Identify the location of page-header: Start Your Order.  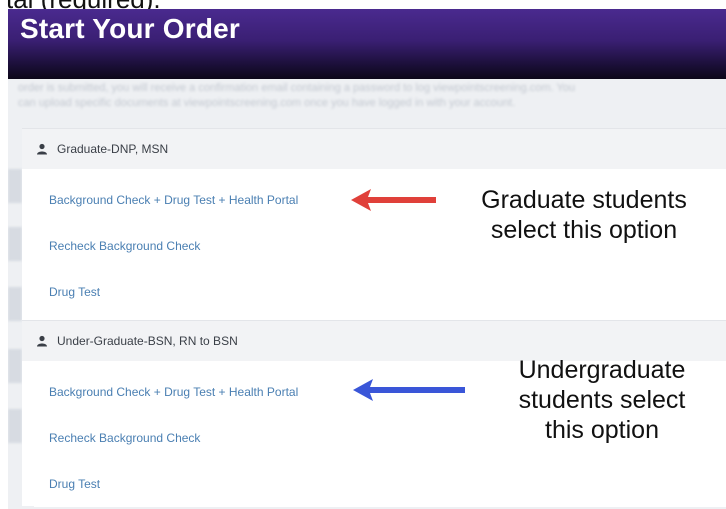
(367, 44).